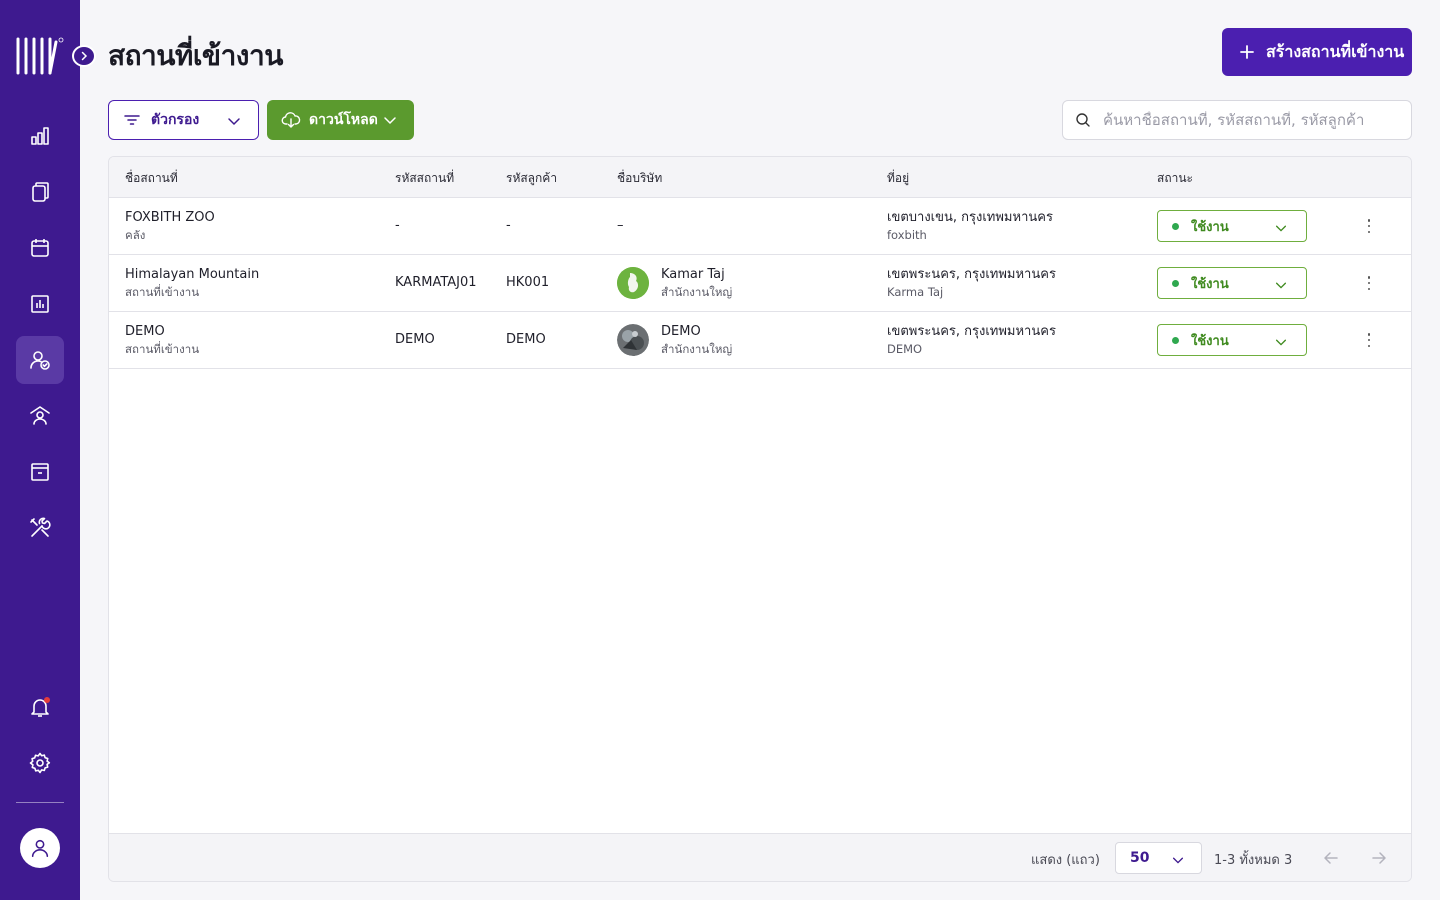  I want to click on nav-archive, so click(40, 472).